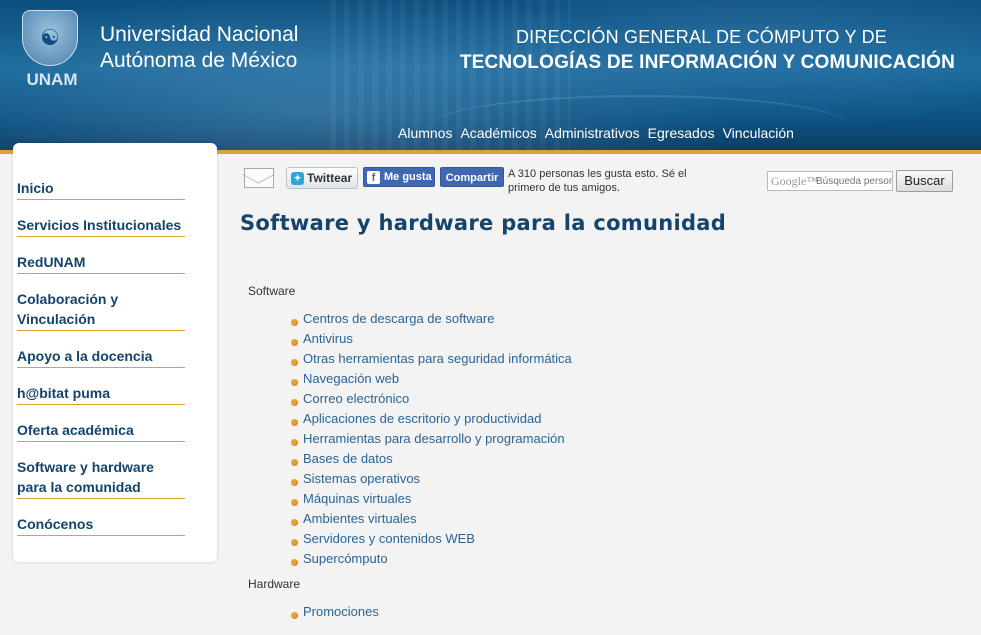 This screenshot has width=981, height=635. I want to click on nav-item-egresados: Egresados, so click(681, 133).